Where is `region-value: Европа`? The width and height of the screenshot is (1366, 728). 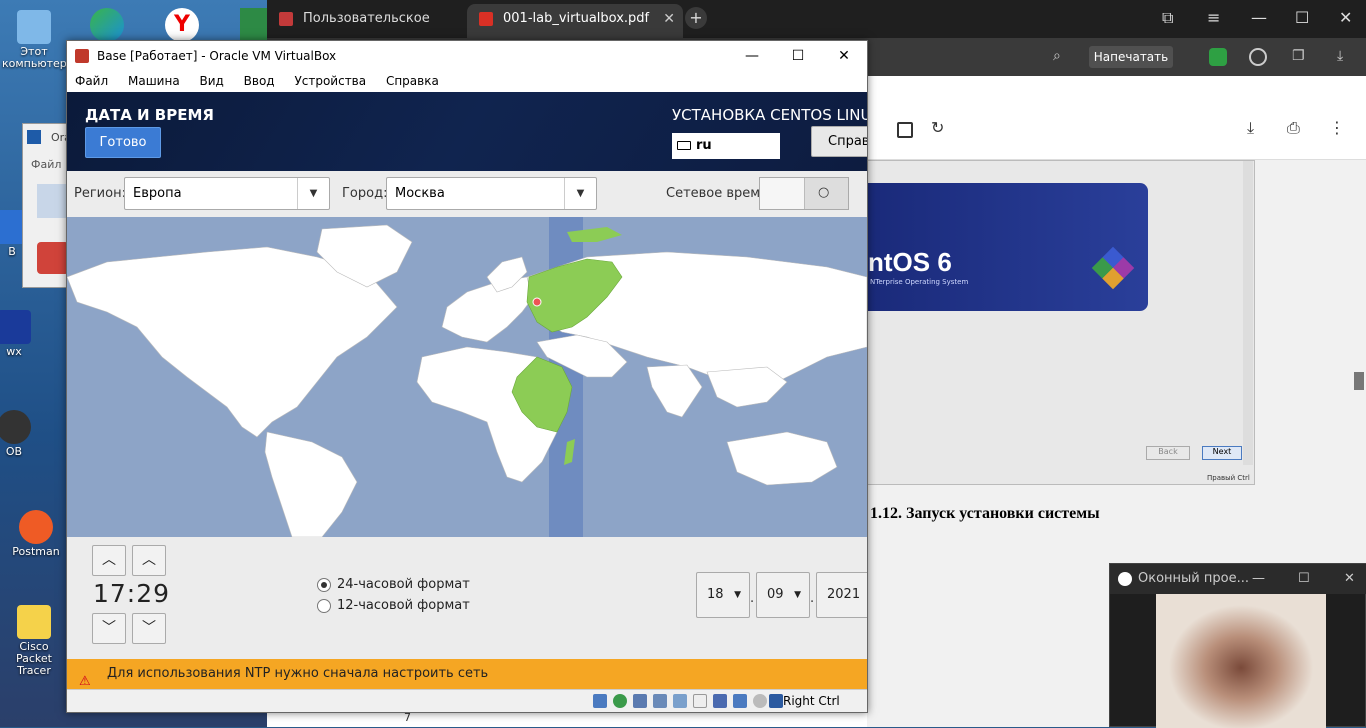
region-value: Европа is located at coordinates (157, 193).